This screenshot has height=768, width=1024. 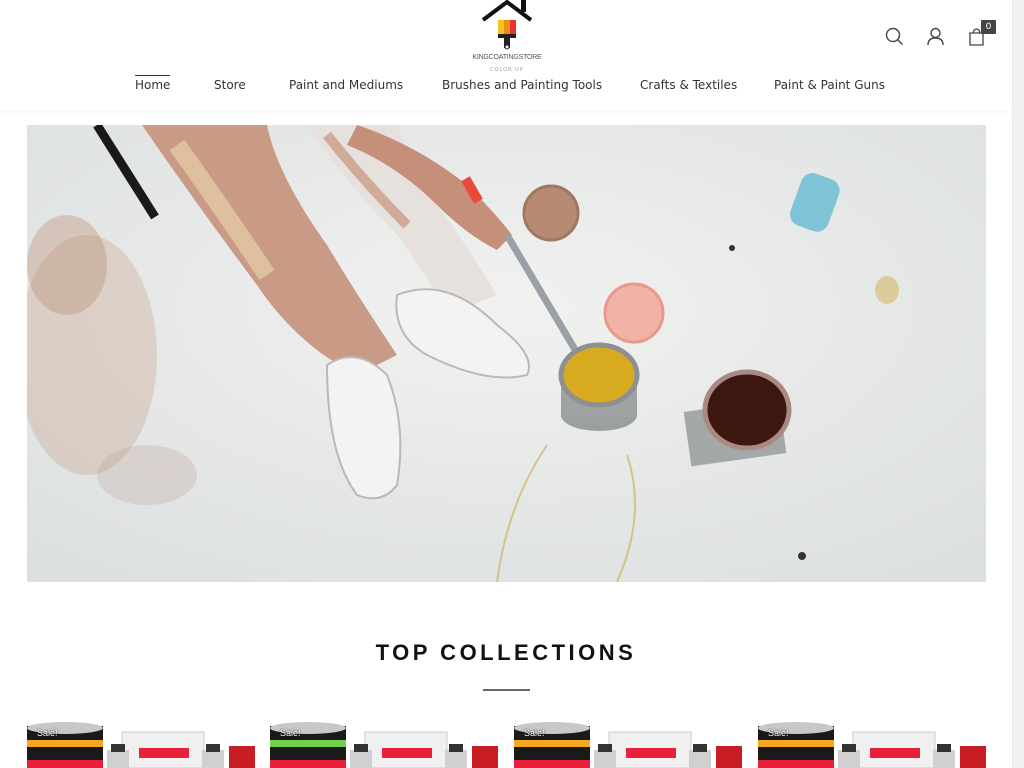 I want to click on account-button, so click(x=935, y=37).